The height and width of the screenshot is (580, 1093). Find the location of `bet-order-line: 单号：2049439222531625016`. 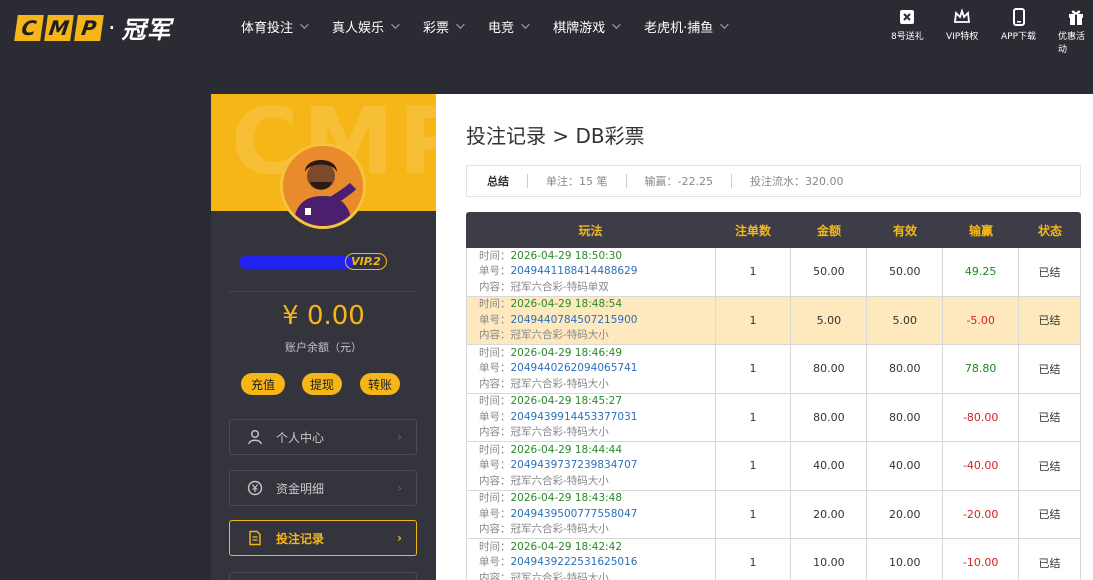

bet-order-line: 单号：2049439222531625016 is located at coordinates (558, 563).